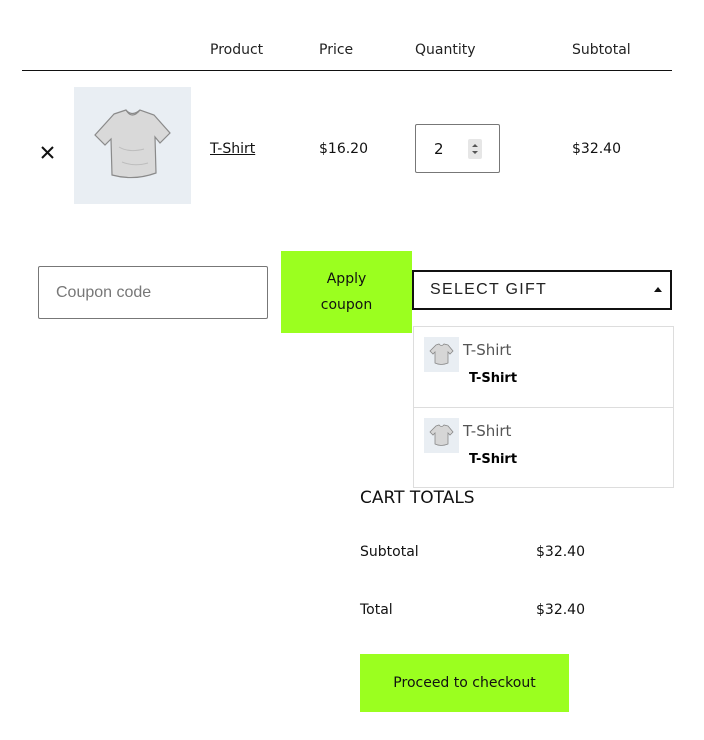 The width and height of the screenshot is (704, 740). I want to click on totals-subtotal-label: Subtotal, so click(389, 552).